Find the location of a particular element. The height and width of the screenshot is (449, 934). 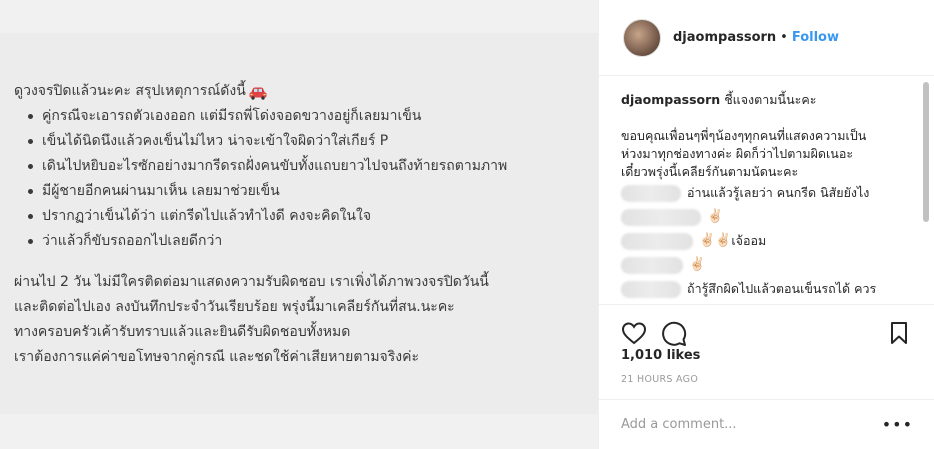

note-heading: ดูวงจรปิดแล้วนะคะ สรุปเหตุการณ์ดังนี้ is located at coordinates (304, 91).